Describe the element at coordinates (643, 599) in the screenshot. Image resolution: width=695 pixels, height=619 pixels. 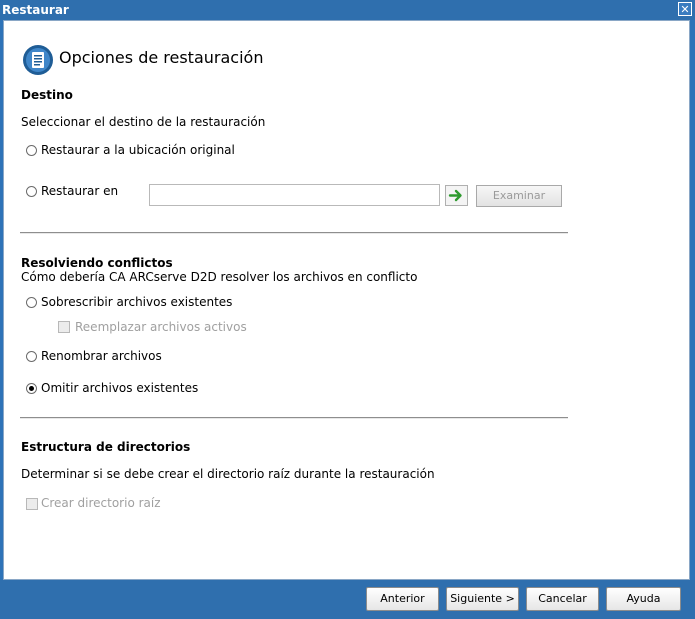
I see `help-button: Ayuda` at that location.